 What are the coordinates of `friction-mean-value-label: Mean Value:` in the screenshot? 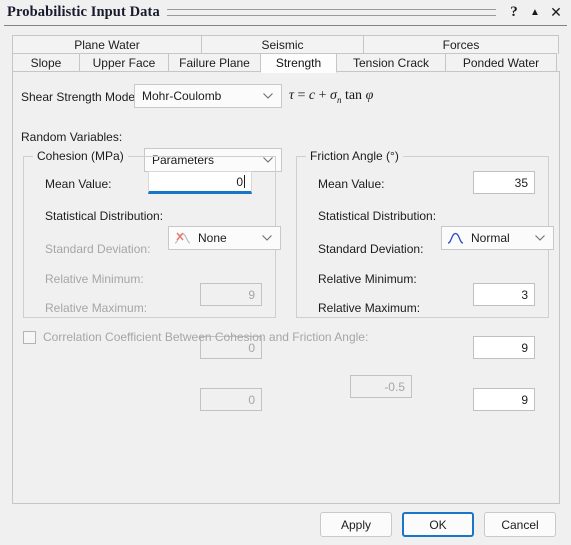 It's located at (351, 184).